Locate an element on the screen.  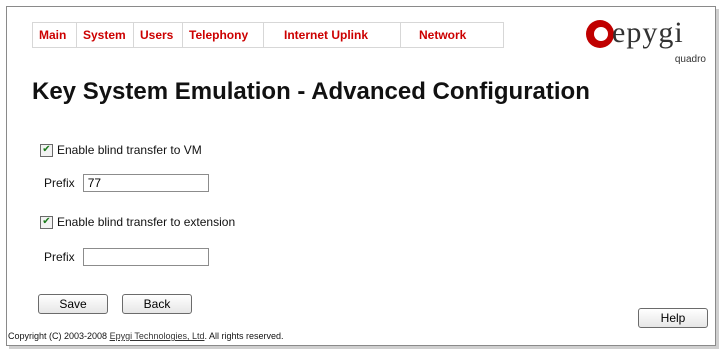
epygi-link: Epygi Technologies, Ltd is located at coordinates (157, 336).